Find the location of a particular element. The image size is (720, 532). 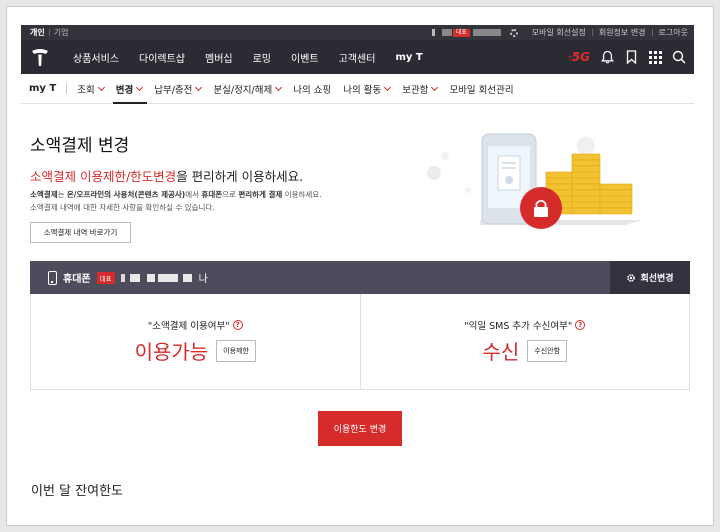

remaining-limit-title: 이번 달 잔여한도 is located at coordinates (77, 491).